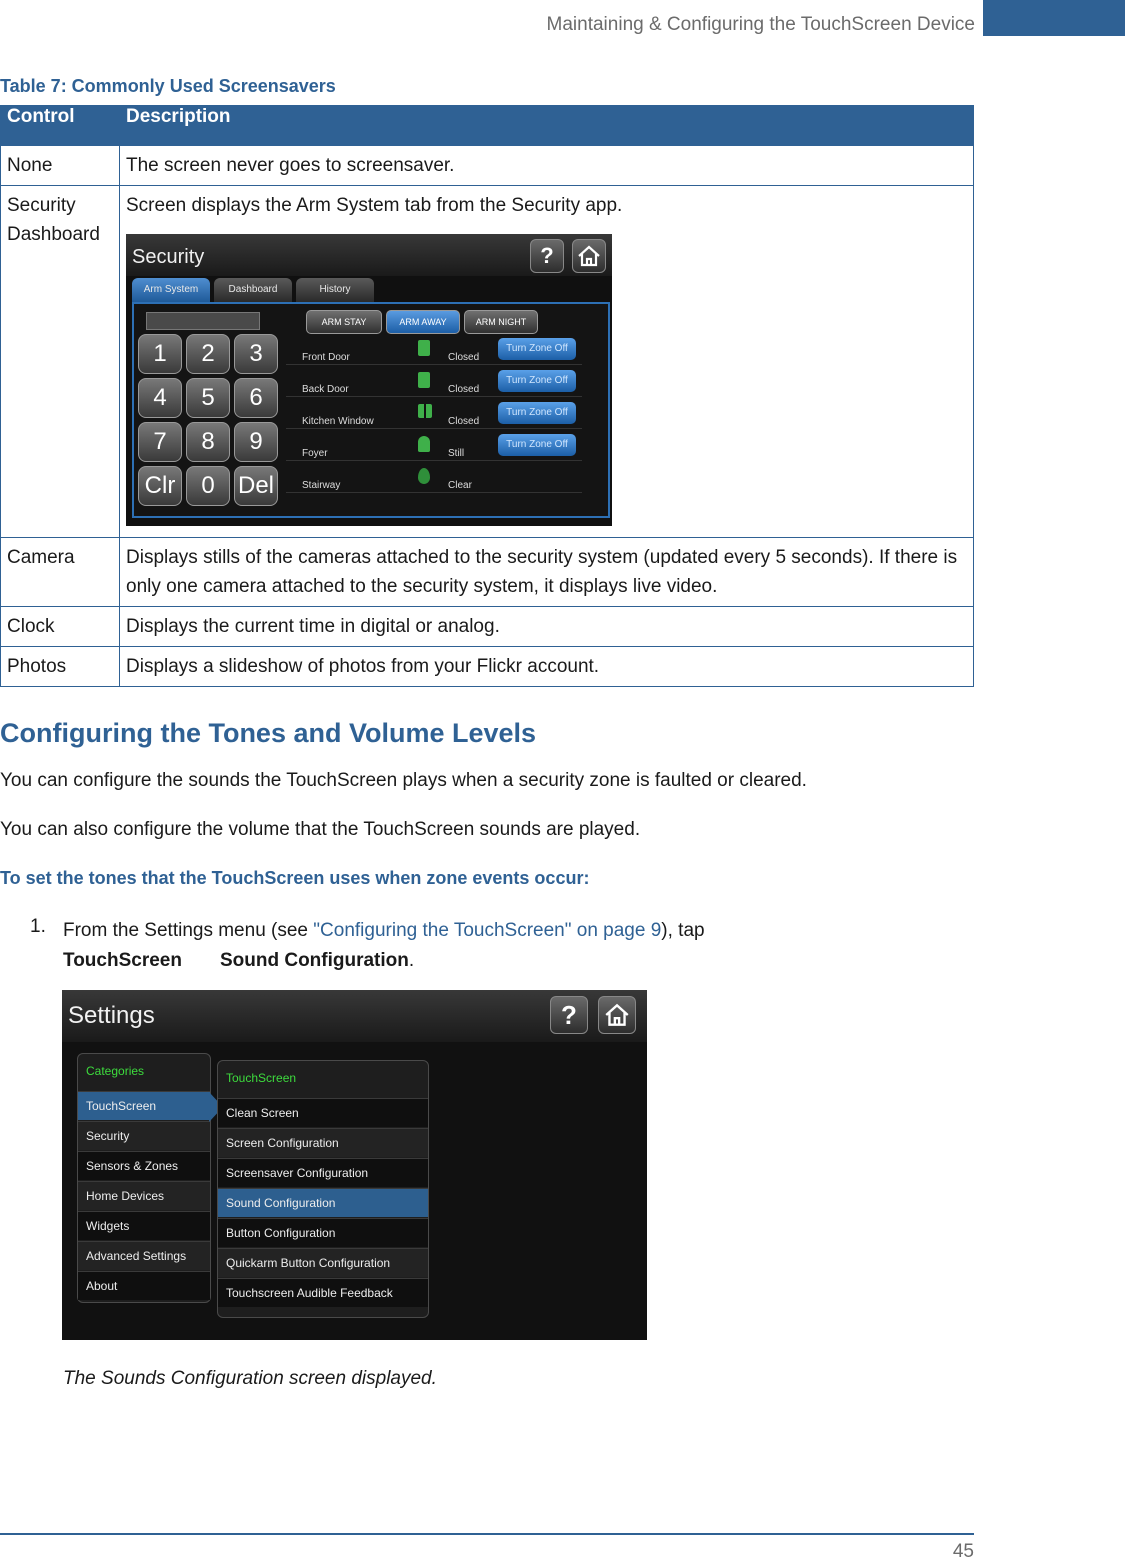 The image size is (1125, 1563). Describe the element at coordinates (160, 486) in the screenshot. I see `keypad-key-clear: Clr` at that location.